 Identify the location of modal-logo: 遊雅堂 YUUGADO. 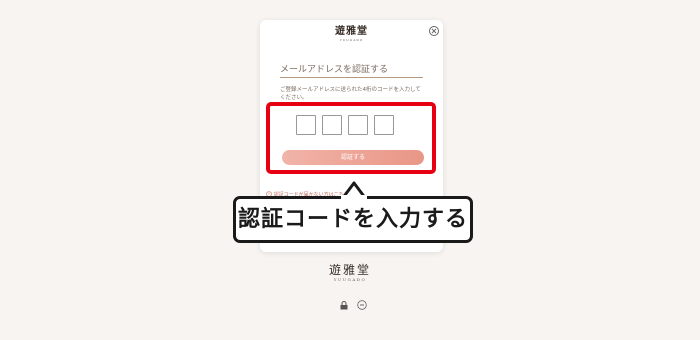
(351, 34).